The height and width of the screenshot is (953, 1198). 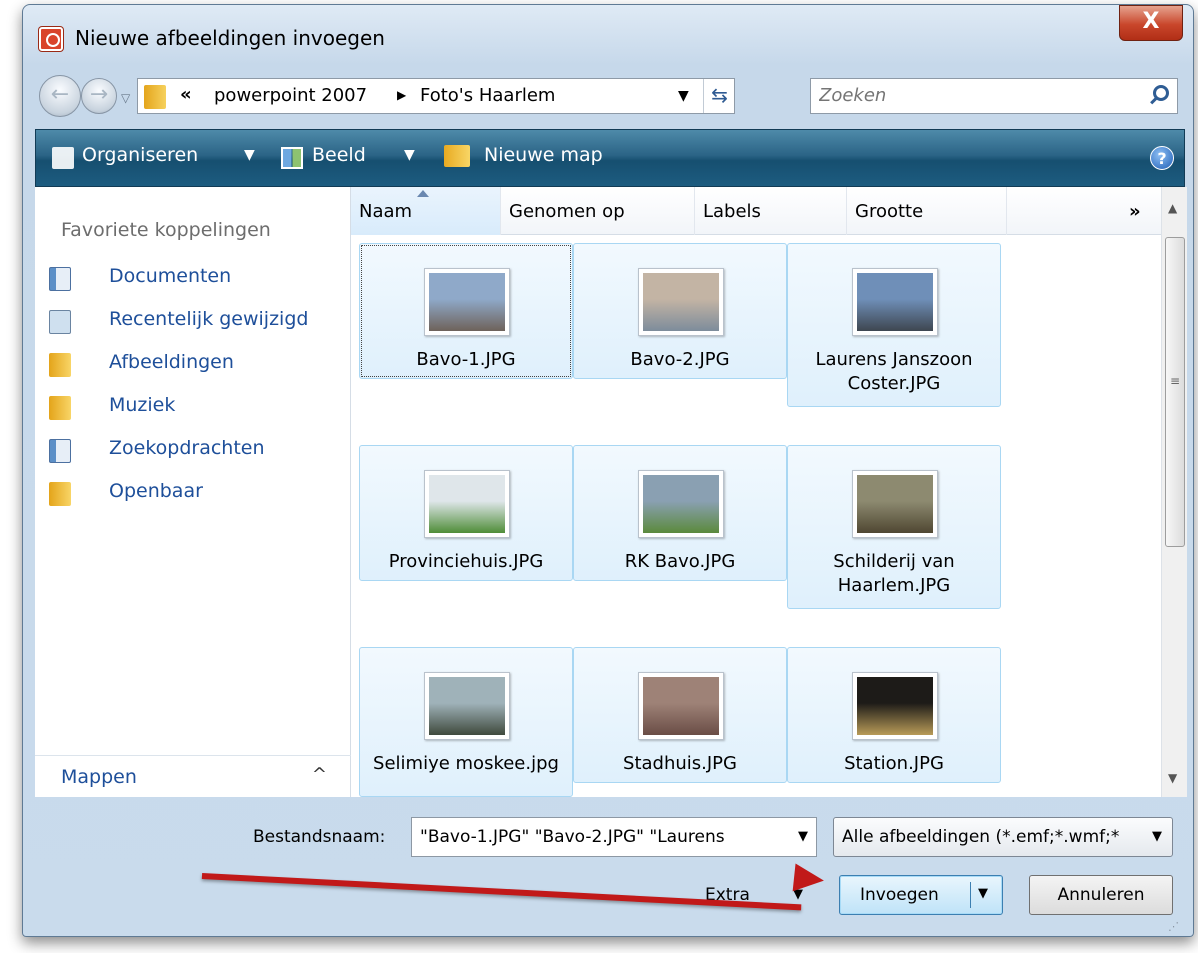 What do you see at coordinates (466, 561) in the screenshot?
I see `file-name: Provinciehuis.JPG` at bounding box center [466, 561].